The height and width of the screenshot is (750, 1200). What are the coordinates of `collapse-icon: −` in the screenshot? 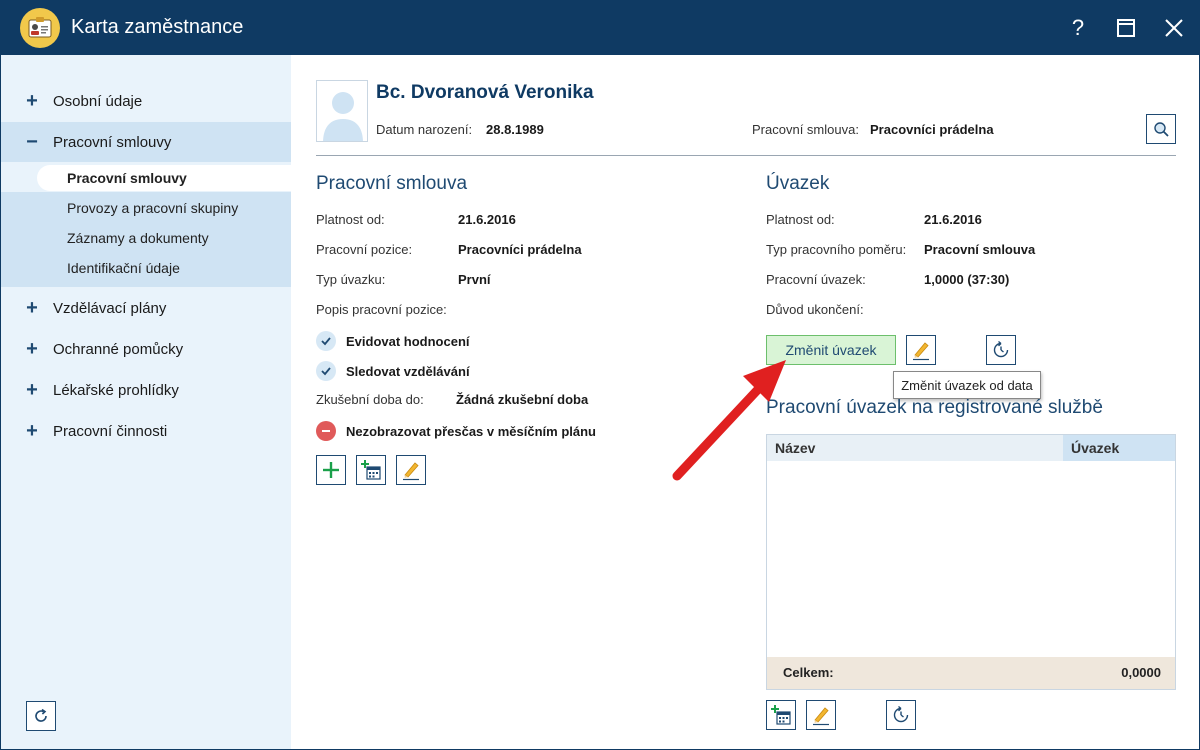 It's located at (32, 141).